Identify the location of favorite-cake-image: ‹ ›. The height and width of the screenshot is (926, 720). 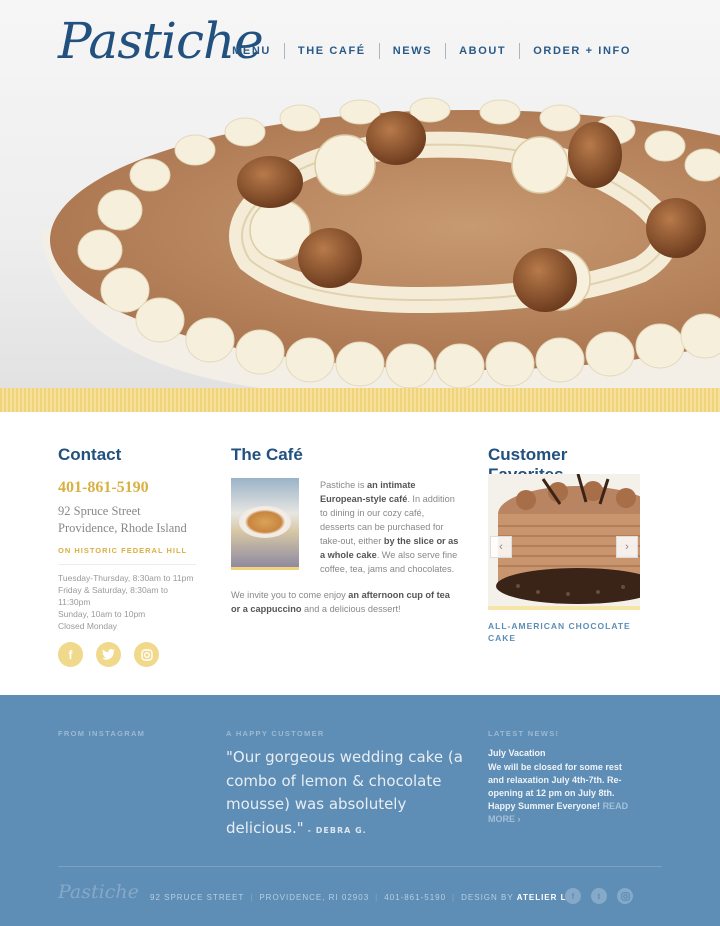
(564, 542).